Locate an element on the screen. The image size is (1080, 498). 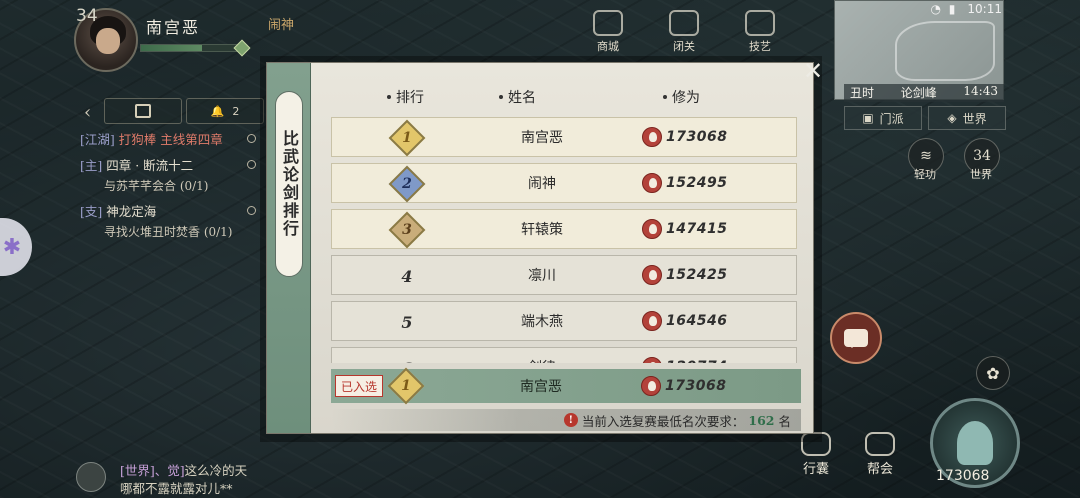
chat-button is located at coordinates (856, 338).